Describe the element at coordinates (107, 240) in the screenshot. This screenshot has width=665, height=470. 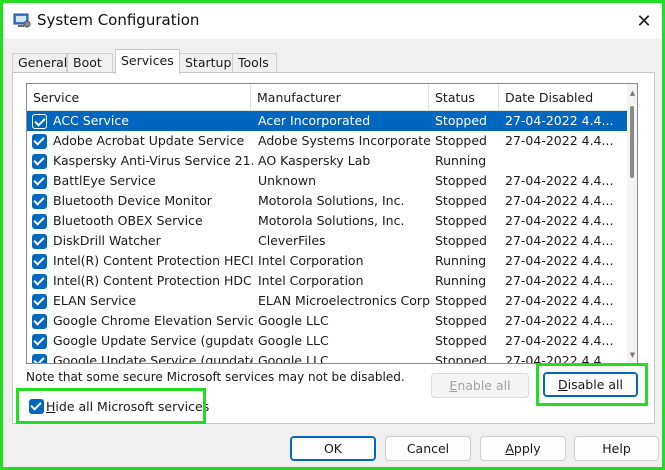
I see `service-name: DiskDrill Watcher` at that location.